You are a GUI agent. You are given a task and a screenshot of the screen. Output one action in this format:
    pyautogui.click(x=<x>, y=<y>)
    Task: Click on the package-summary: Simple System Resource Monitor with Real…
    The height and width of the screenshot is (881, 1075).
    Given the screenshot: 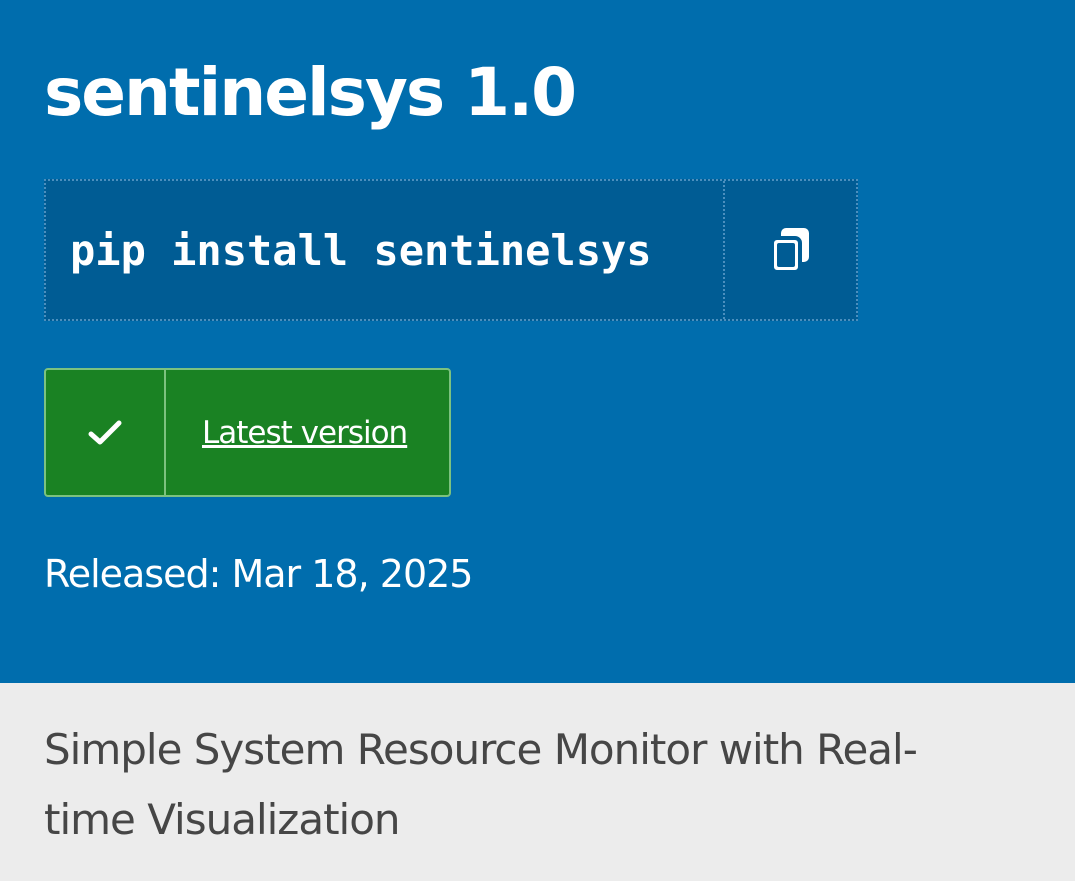 What is the action you would take?
    pyautogui.click(x=481, y=784)
    